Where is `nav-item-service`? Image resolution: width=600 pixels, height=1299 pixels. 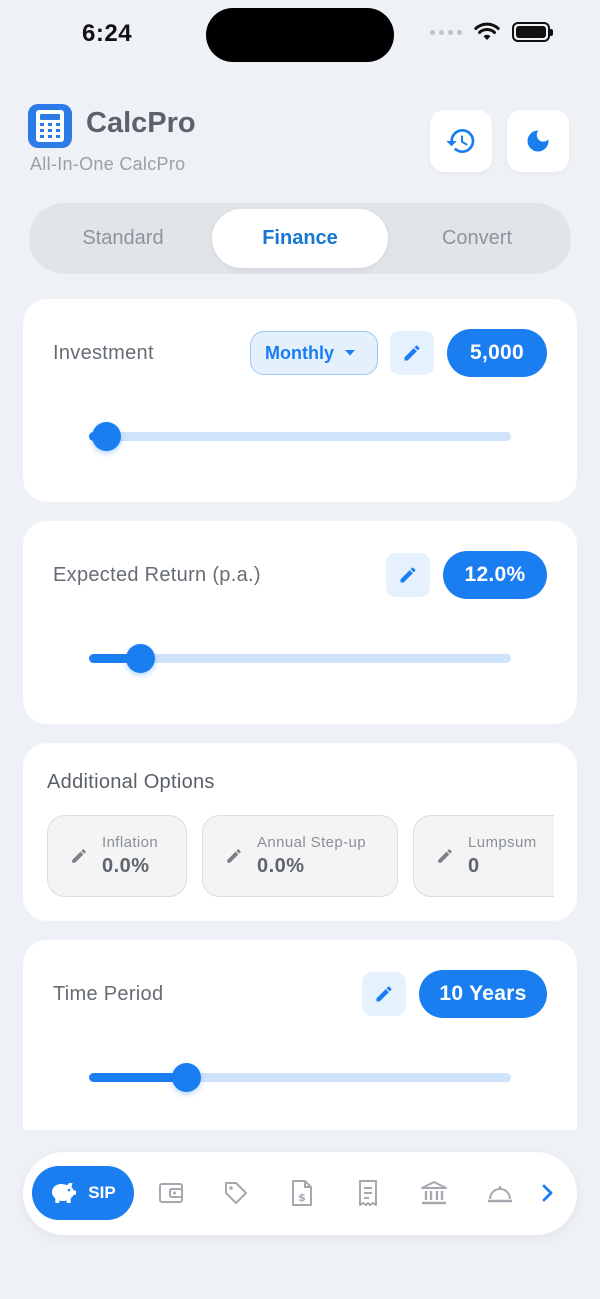 nav-item-service is located at coordinates (500, 1193).